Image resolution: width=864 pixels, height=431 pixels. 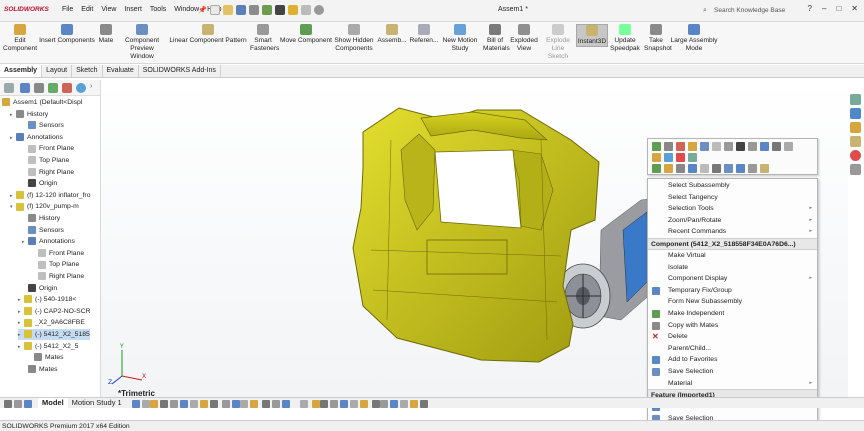 I want to click on maximize-button: □, so click(x=838, y=8).